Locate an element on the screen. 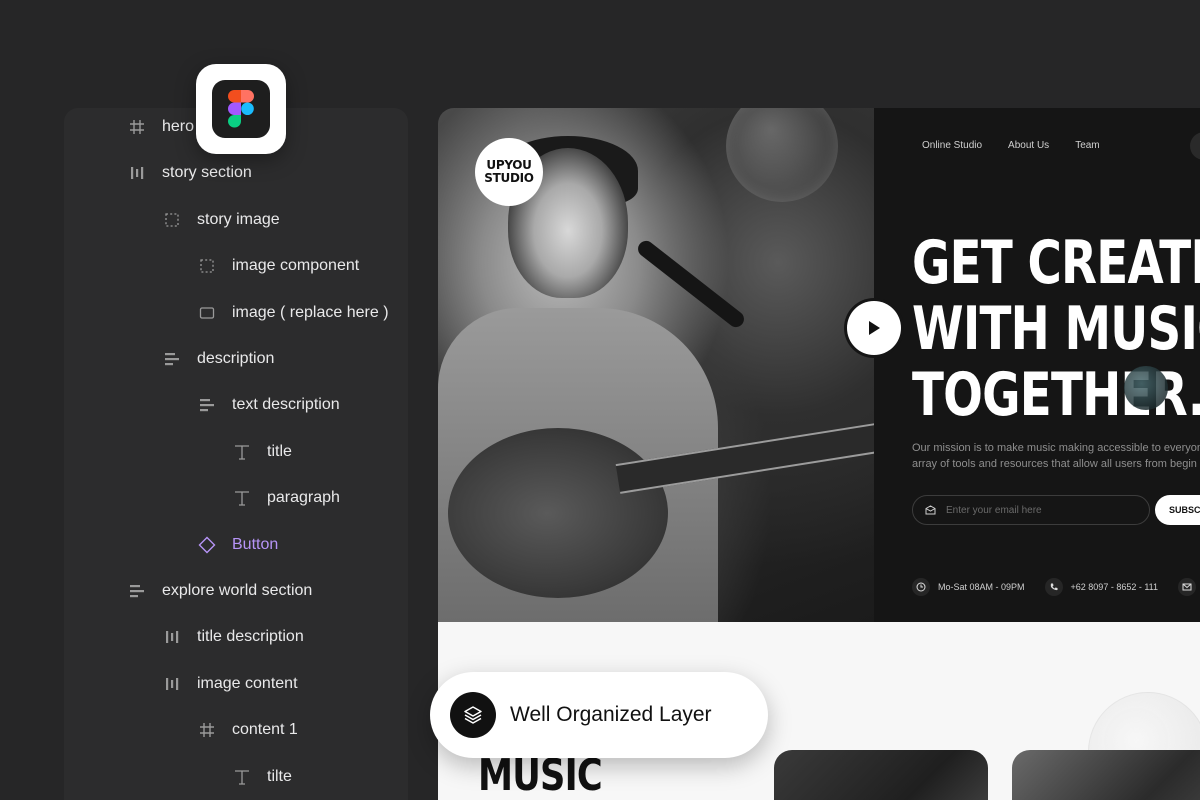 The height and width of the screenshot is (800, 1200). nav-team: Team is located at coordinates (1087, 145).